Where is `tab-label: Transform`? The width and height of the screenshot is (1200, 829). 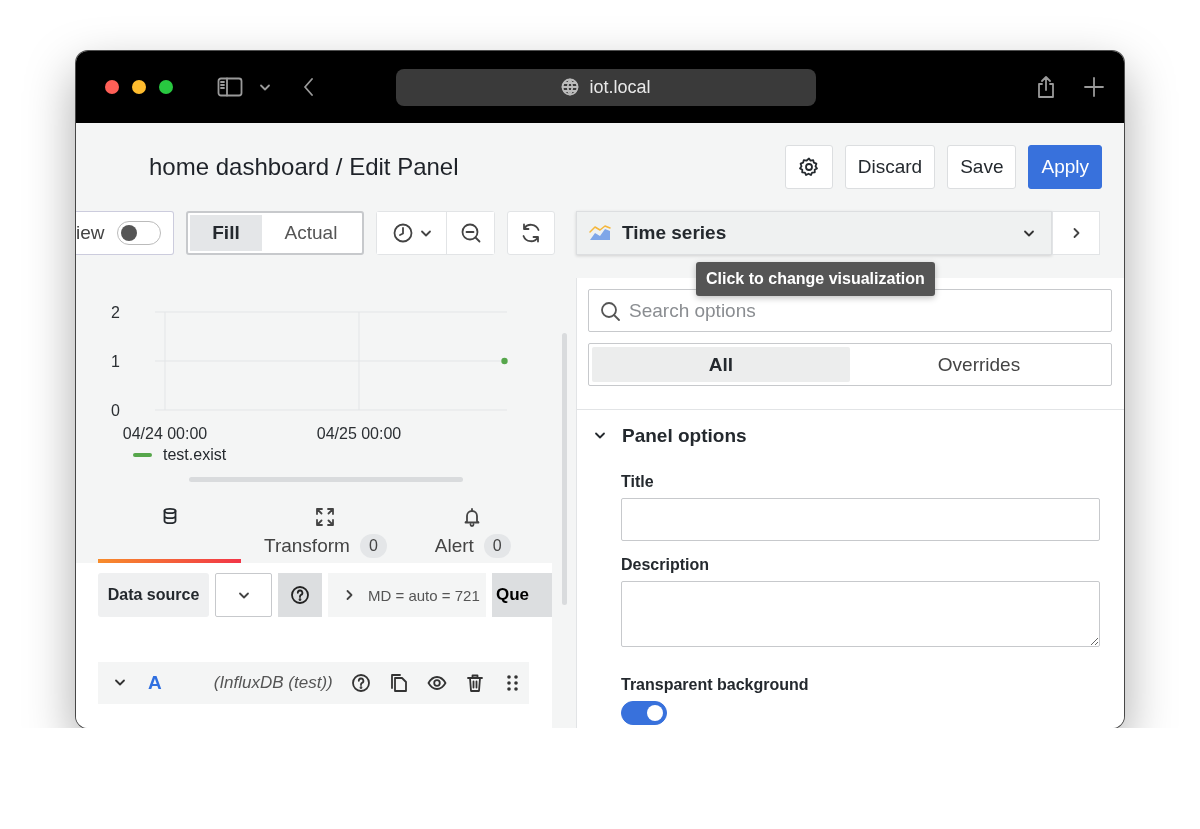
tab-label: Transform is located at coordinates (307, 546).